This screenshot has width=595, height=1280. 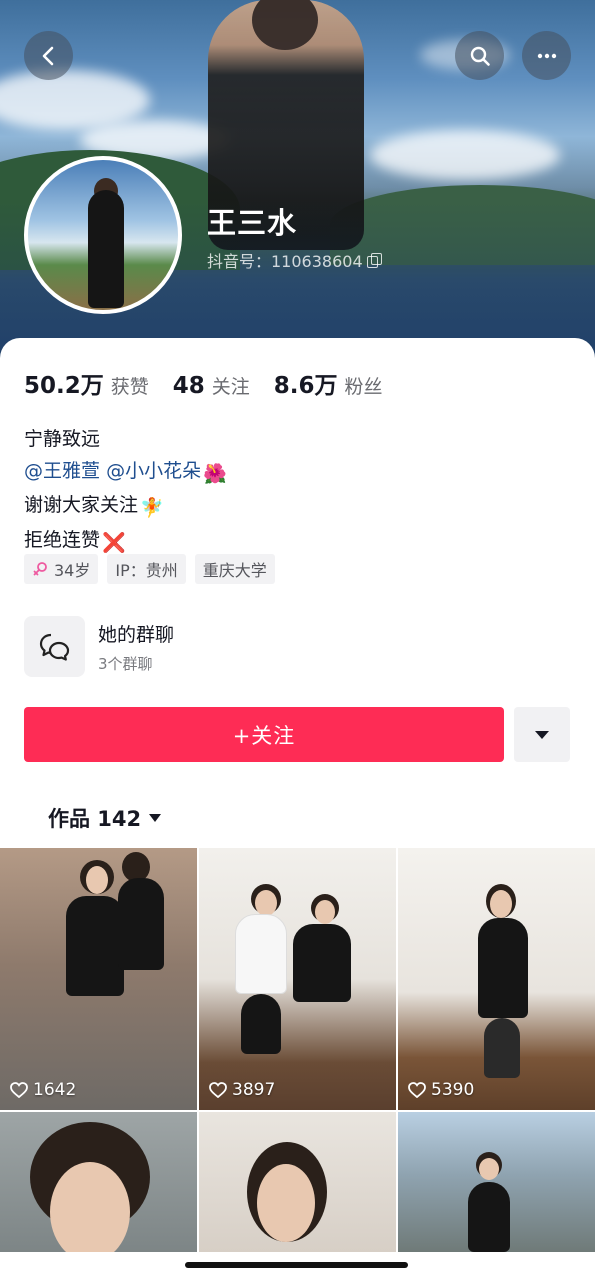 I want to click on douyin-id: 抖音号：110638604, so click(x=294, y=260).